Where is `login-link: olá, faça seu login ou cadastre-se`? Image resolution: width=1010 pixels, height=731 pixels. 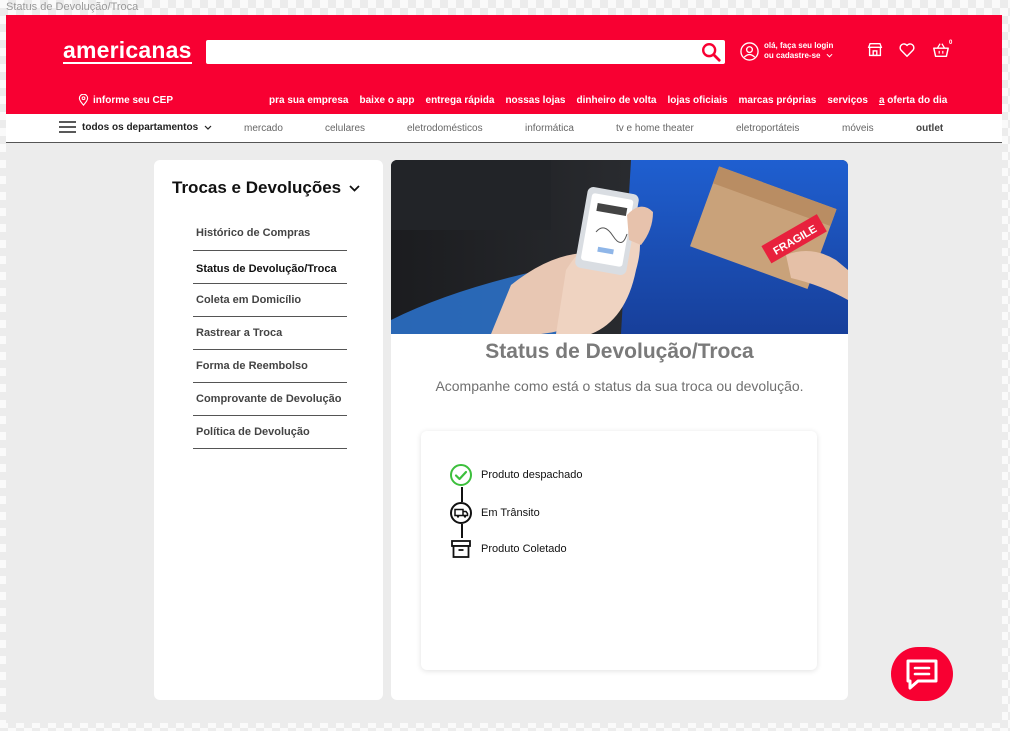 login-link: olá, faça seu login ou cadastre-se is located at coordinates (786, 51).